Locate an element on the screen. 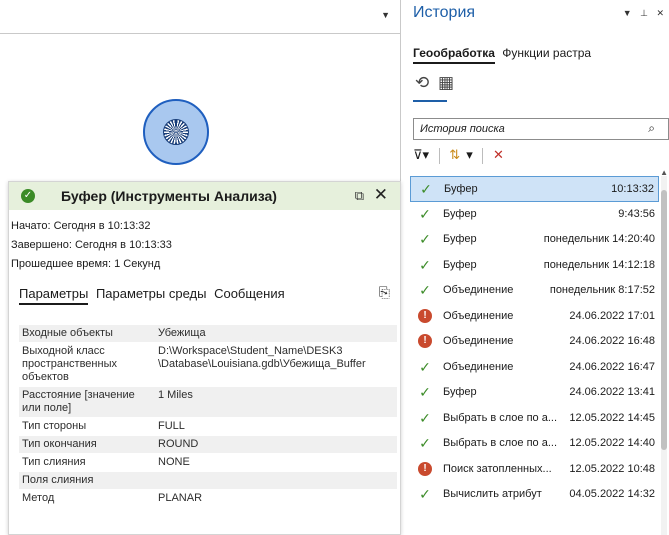 The height and width of the screenshot is (535, 669). history-item: ! Объединение 24.06.2022 16:48 is located at coordinates (534, 342).